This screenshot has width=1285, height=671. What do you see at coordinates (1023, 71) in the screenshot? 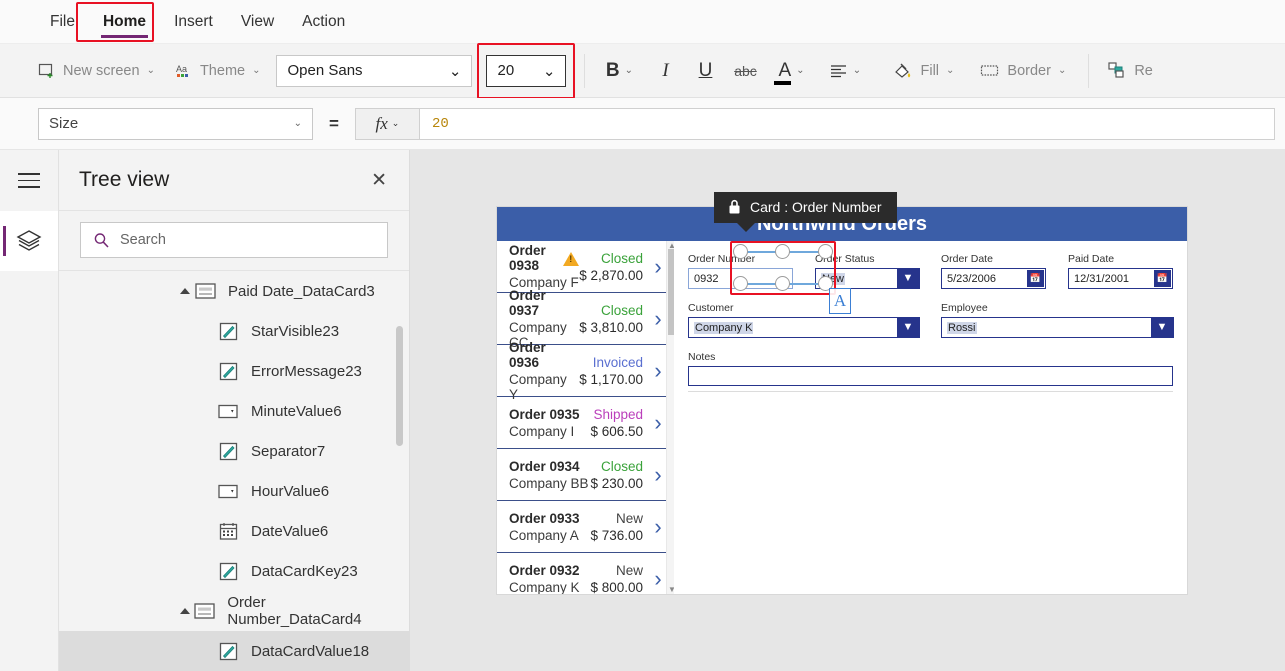
I see `border-button: Border ⌄` at bounding box center [1023, 71].